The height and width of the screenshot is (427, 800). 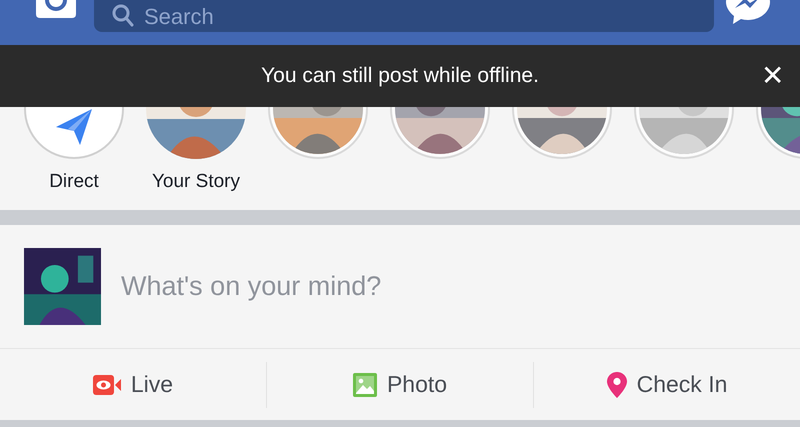 I want to click on search-field: Search, so click(x=404, y=16).